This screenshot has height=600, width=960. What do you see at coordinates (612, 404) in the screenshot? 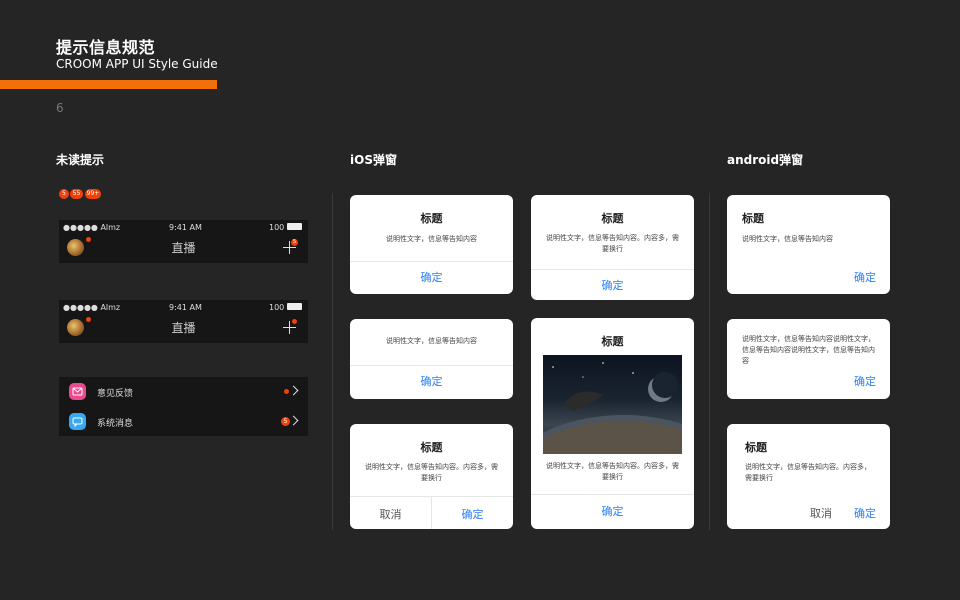
I see `dialog-image` at bounding box center [612, 404].